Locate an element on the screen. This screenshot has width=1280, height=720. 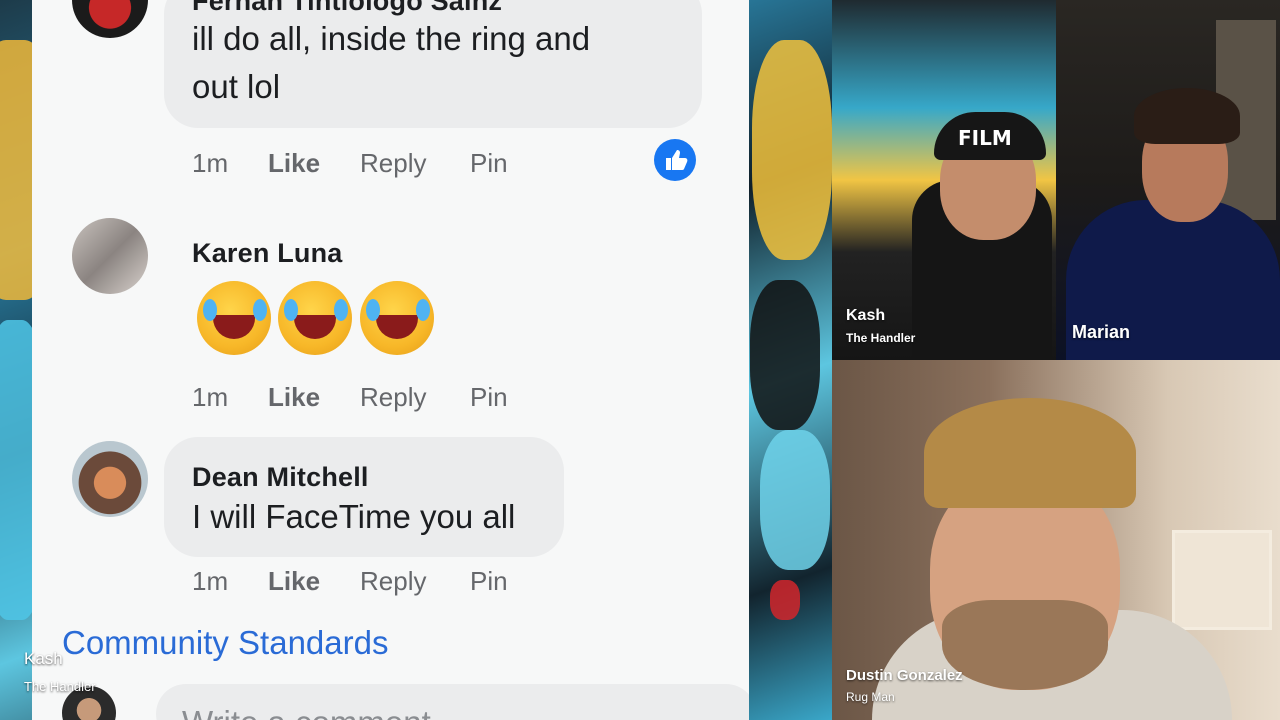
beard is located at coordinates (1025, 645).